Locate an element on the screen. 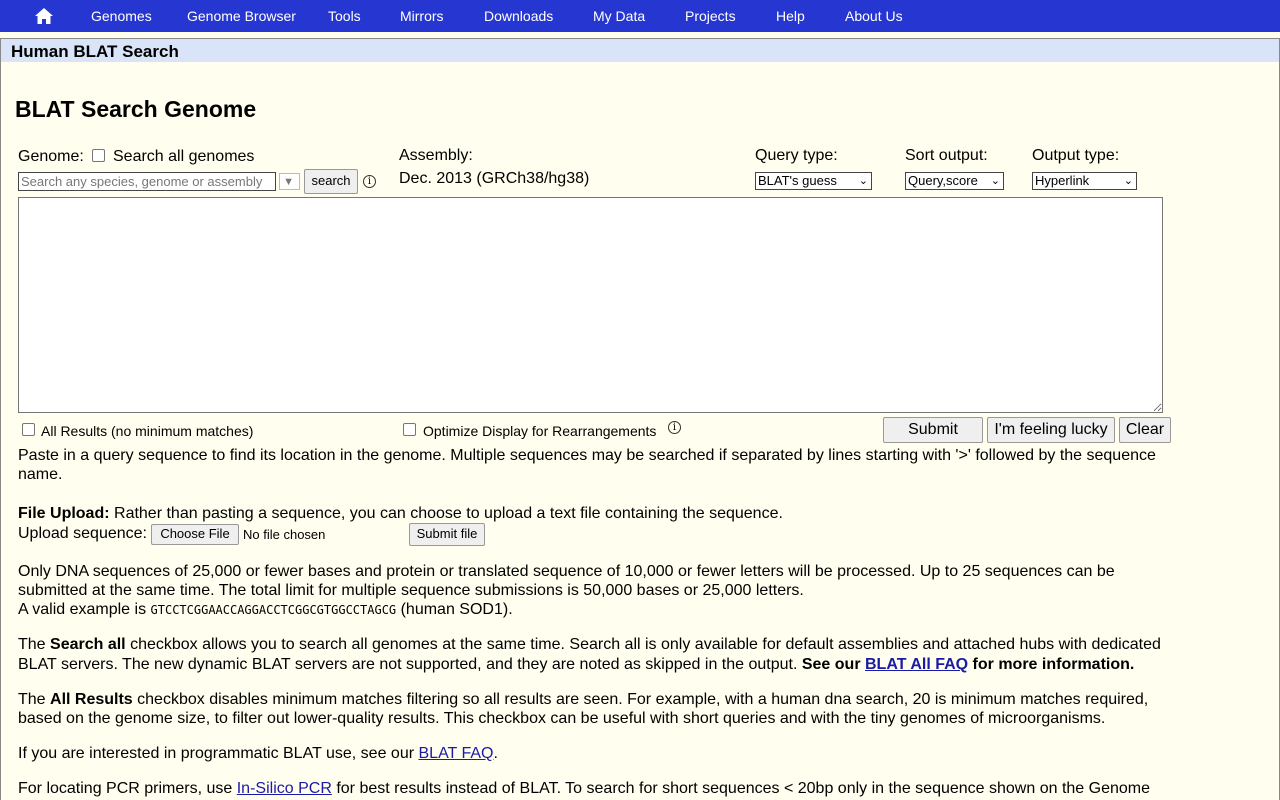  genome-search-button: search is located at coordinates (331, 181).